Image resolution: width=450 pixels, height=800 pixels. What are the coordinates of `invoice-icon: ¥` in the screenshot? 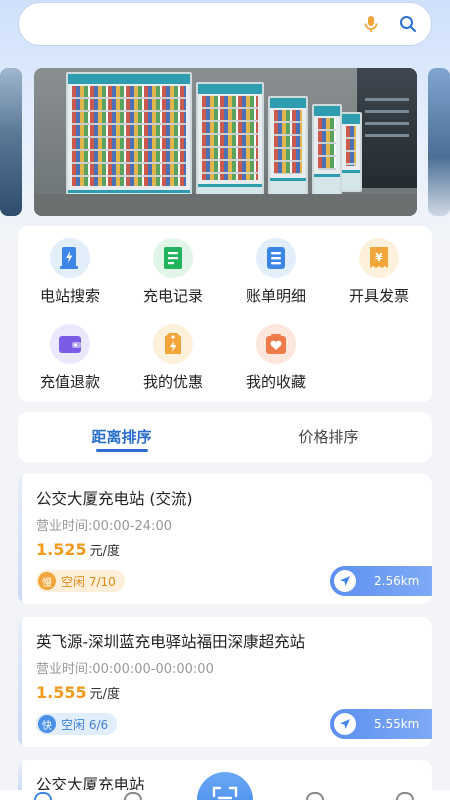 It's located at (379, 258).